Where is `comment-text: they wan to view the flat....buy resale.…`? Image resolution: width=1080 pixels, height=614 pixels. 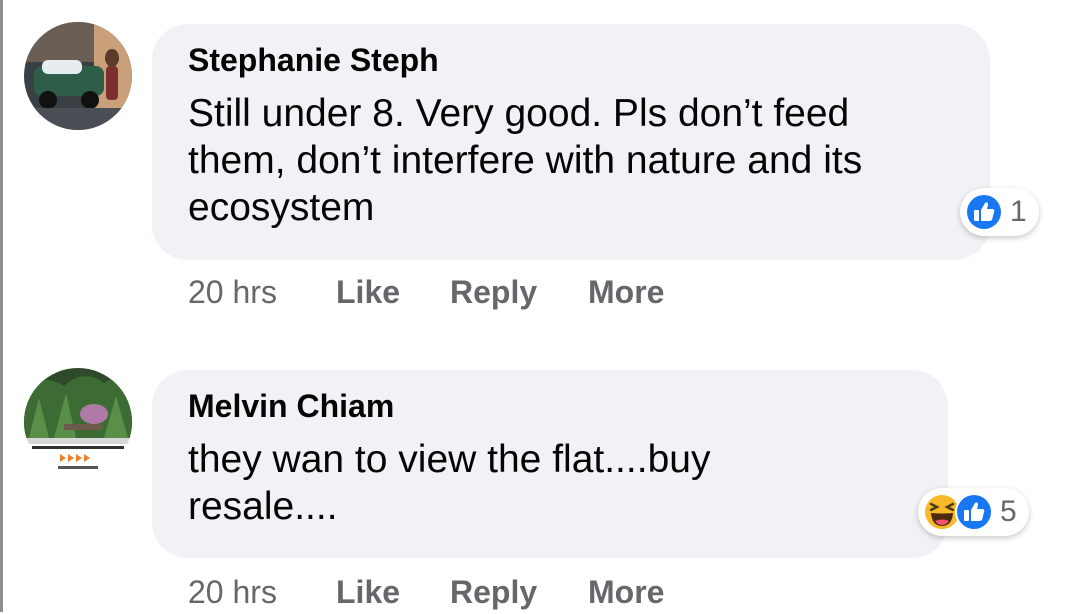 comment-text: they wan to view the flat....buy resale.… is located at coordinates (449, 483).